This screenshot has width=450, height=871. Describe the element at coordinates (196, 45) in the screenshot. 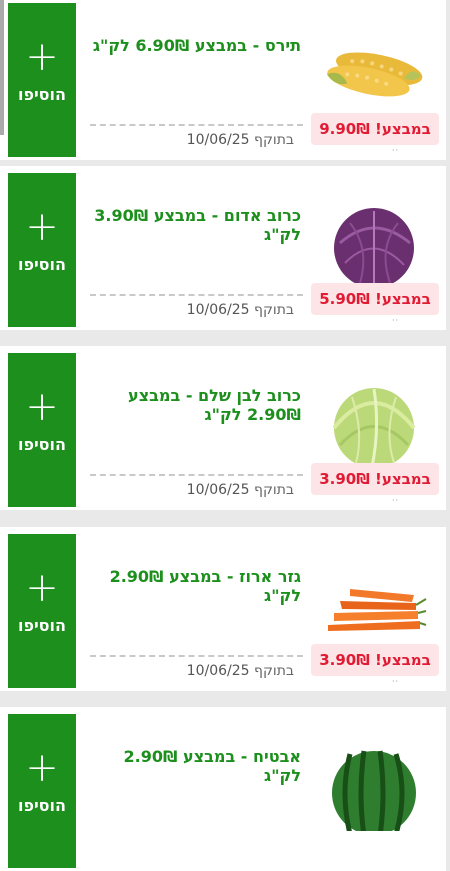

I see `product-title: תירס - במבצע 6.90₪ לק"ג` at that location.